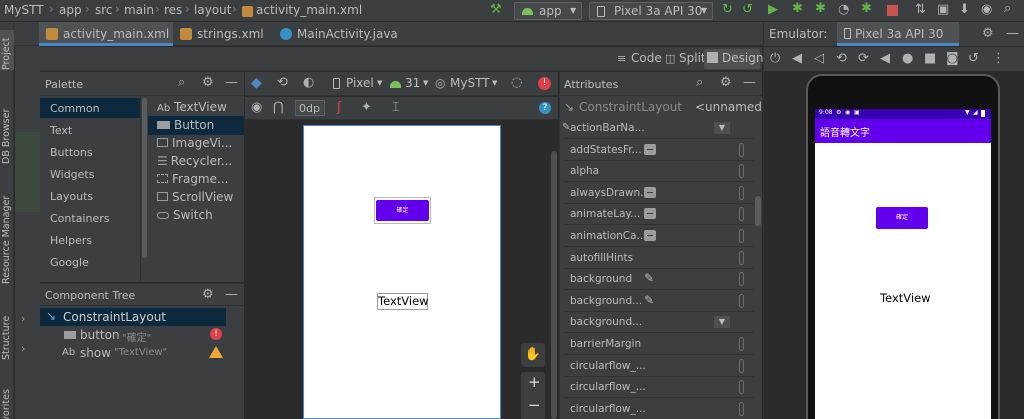  What do you see at coordinates (133, 353) in the screenshot?
I see `tree-row-textview: Ab show "TextView"` at bounding box center [133, 353].